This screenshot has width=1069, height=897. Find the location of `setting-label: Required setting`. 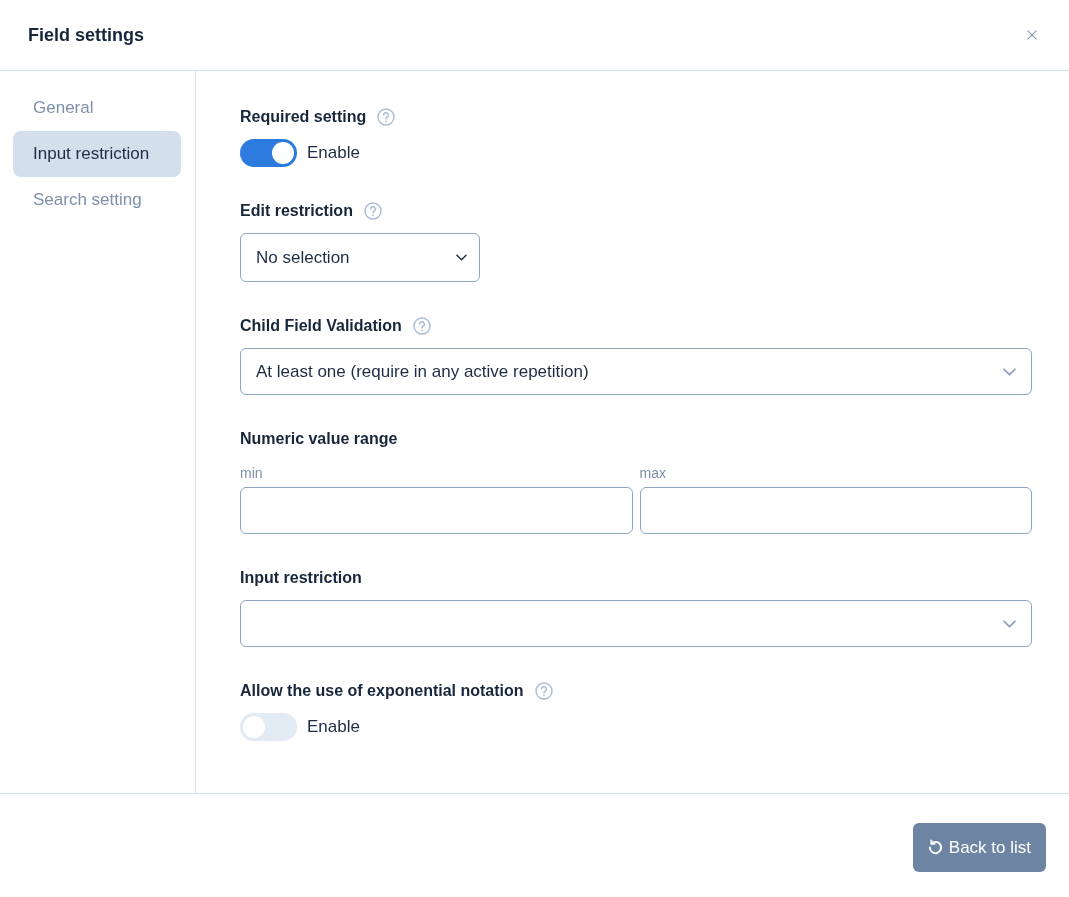

setting-label: Required setting is located at coordinates (303, 117).